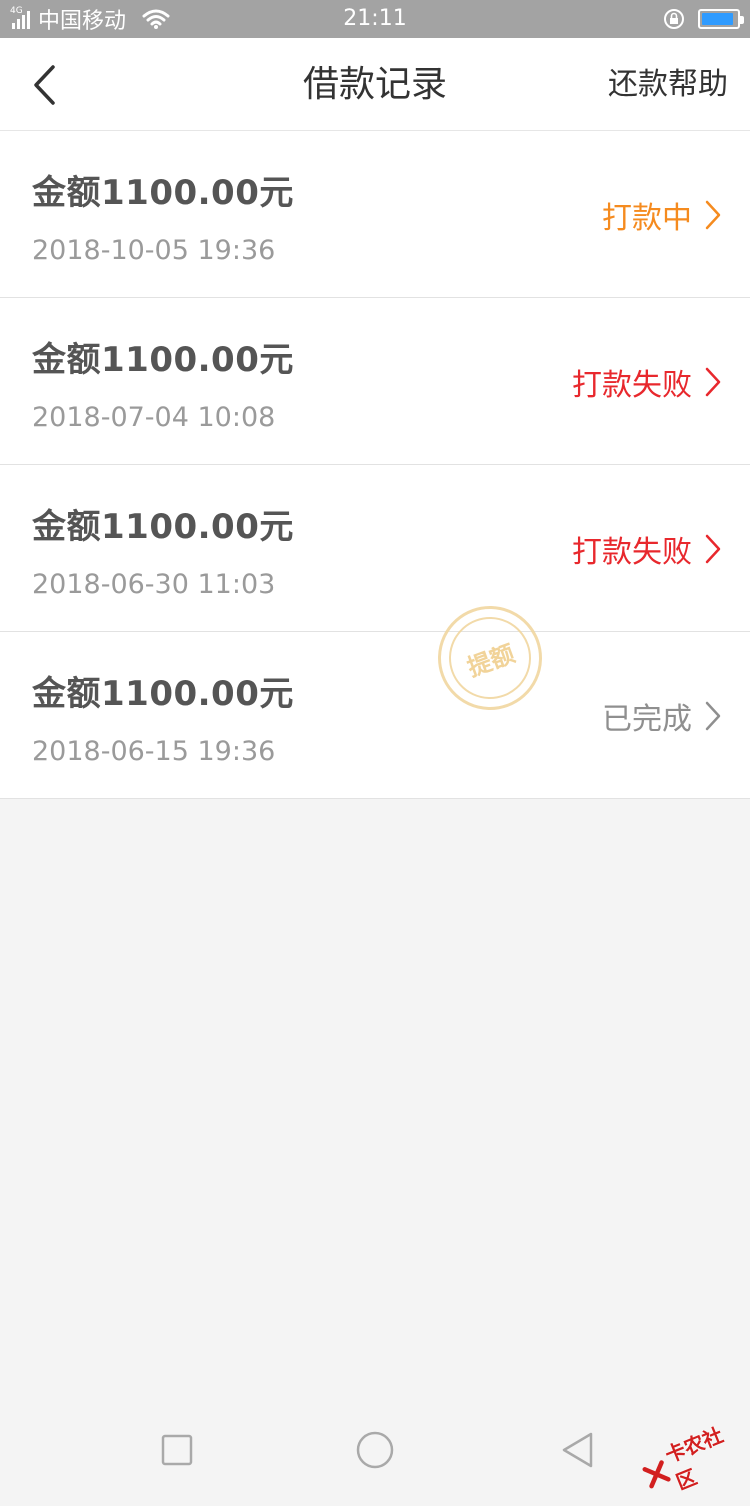 This screenshot has height=1506, width=750. What do you see at coordinates (489, 657) in the screenshot?
I see `stamp-text: 提额` at bounding box center [489, 657].